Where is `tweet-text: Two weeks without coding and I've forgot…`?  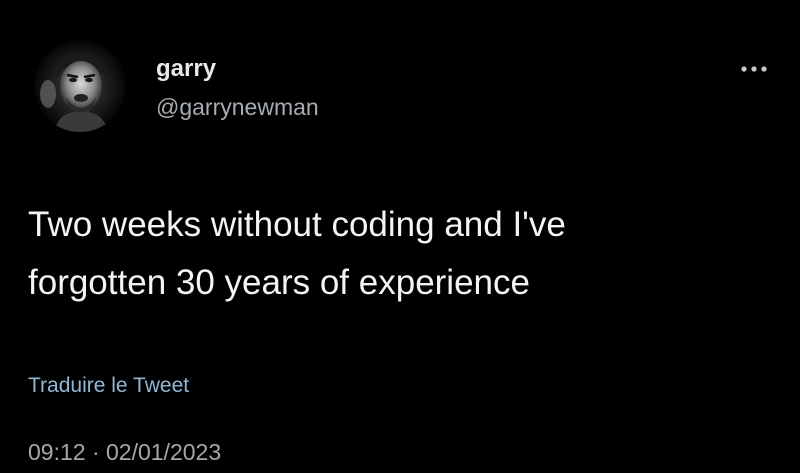 tweet-text: Two weeks without coding and I've forgot… is located at coordinates (297, 253).